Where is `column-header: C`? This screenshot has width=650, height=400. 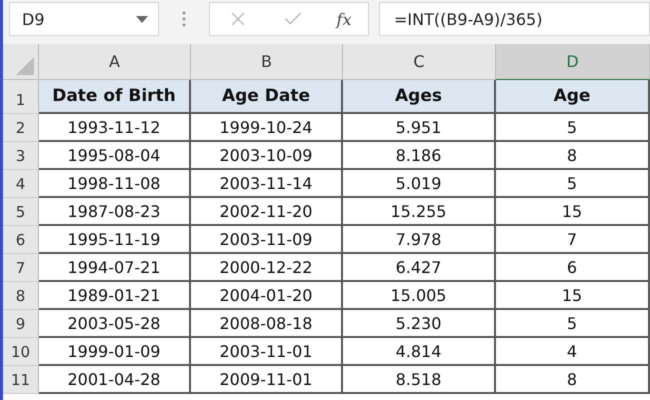
column-header: C is located at coordinates (419, 62).